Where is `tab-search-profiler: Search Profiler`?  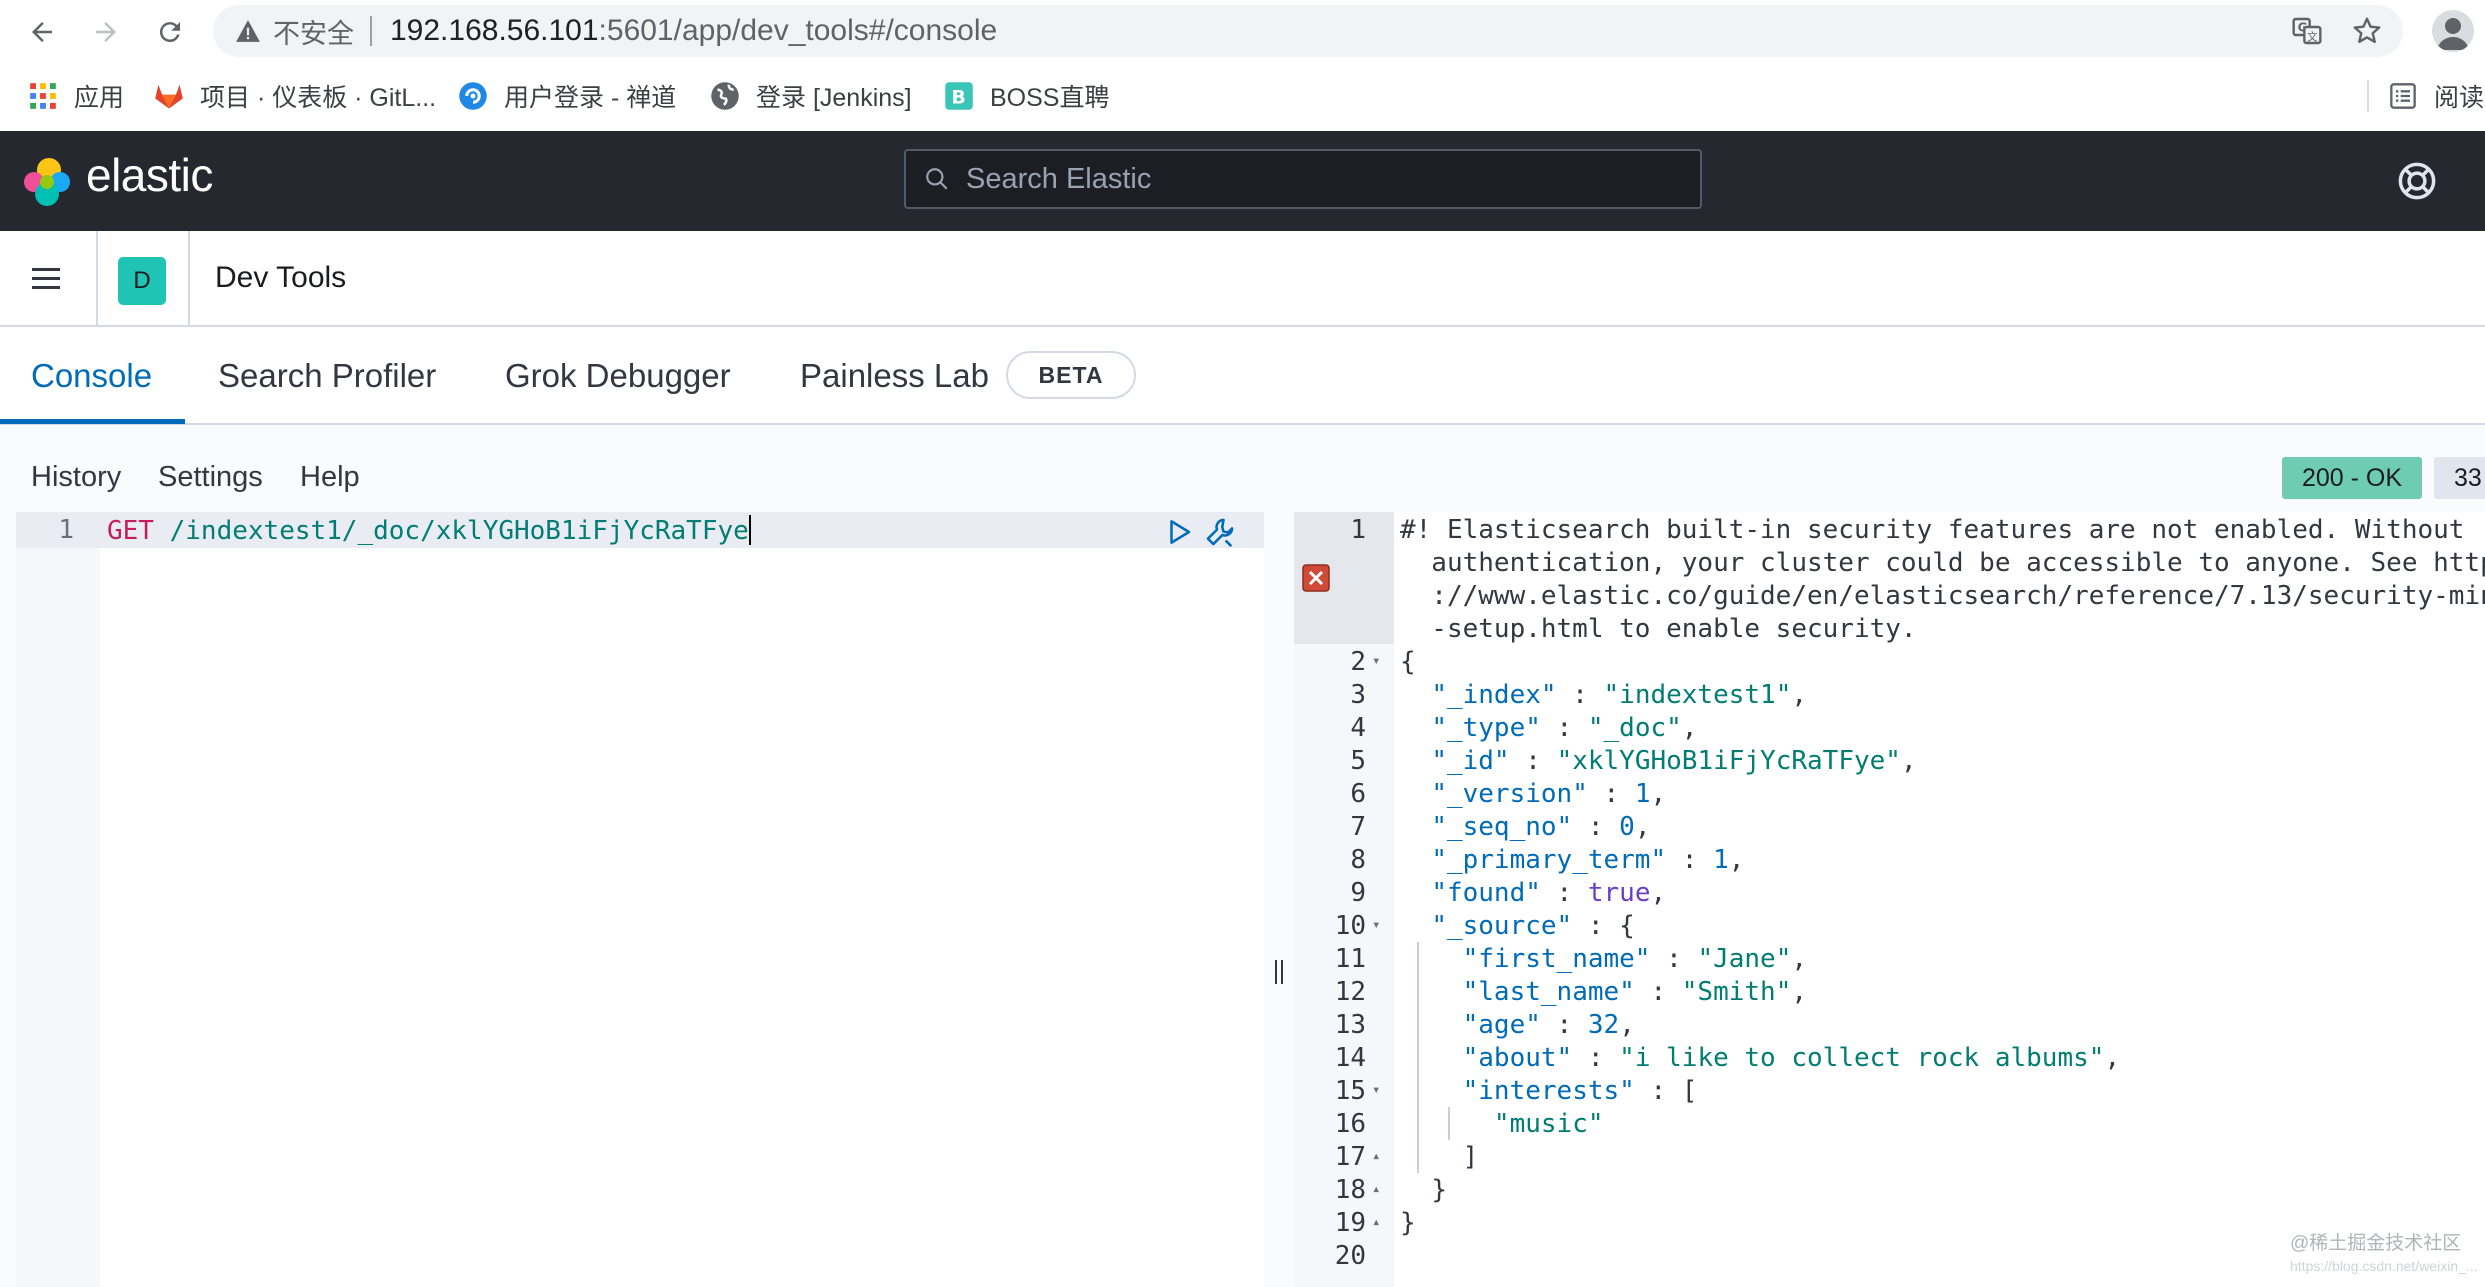 tab-search-profiler: Search Profiler is located at coordinates (327, 376).